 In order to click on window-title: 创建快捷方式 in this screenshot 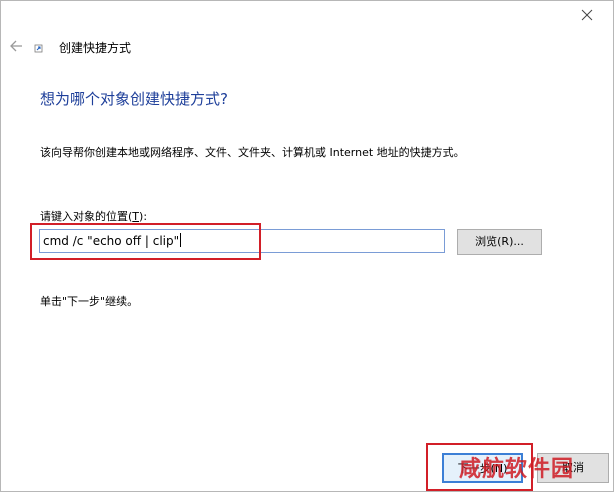, I will do `click(95, 48)`.